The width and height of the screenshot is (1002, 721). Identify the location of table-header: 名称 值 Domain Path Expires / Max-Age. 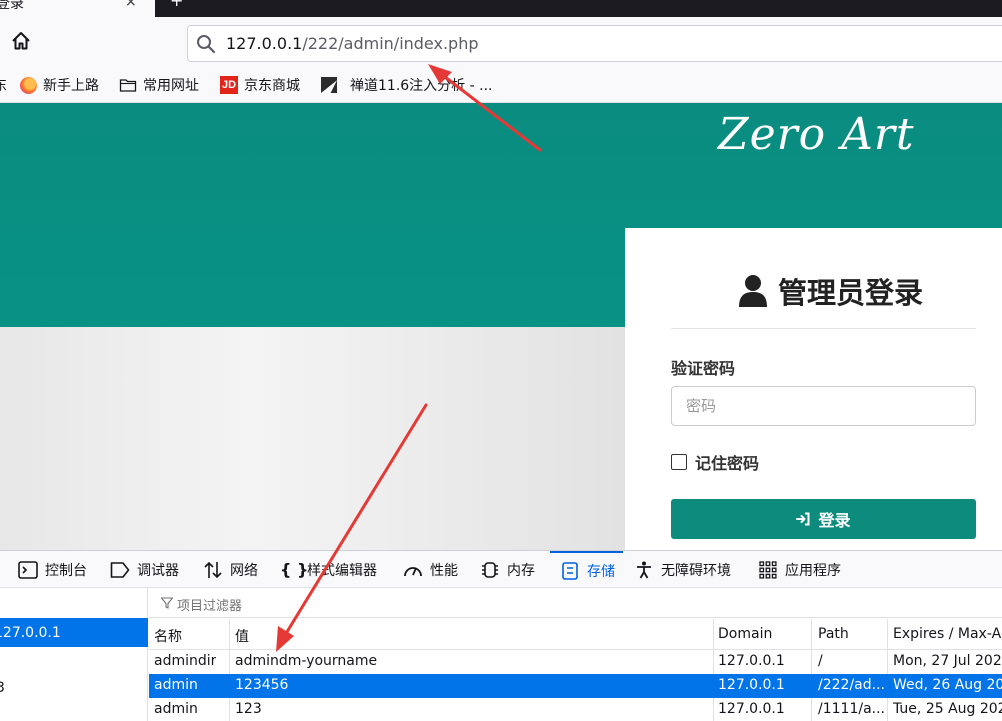
(575, 634).